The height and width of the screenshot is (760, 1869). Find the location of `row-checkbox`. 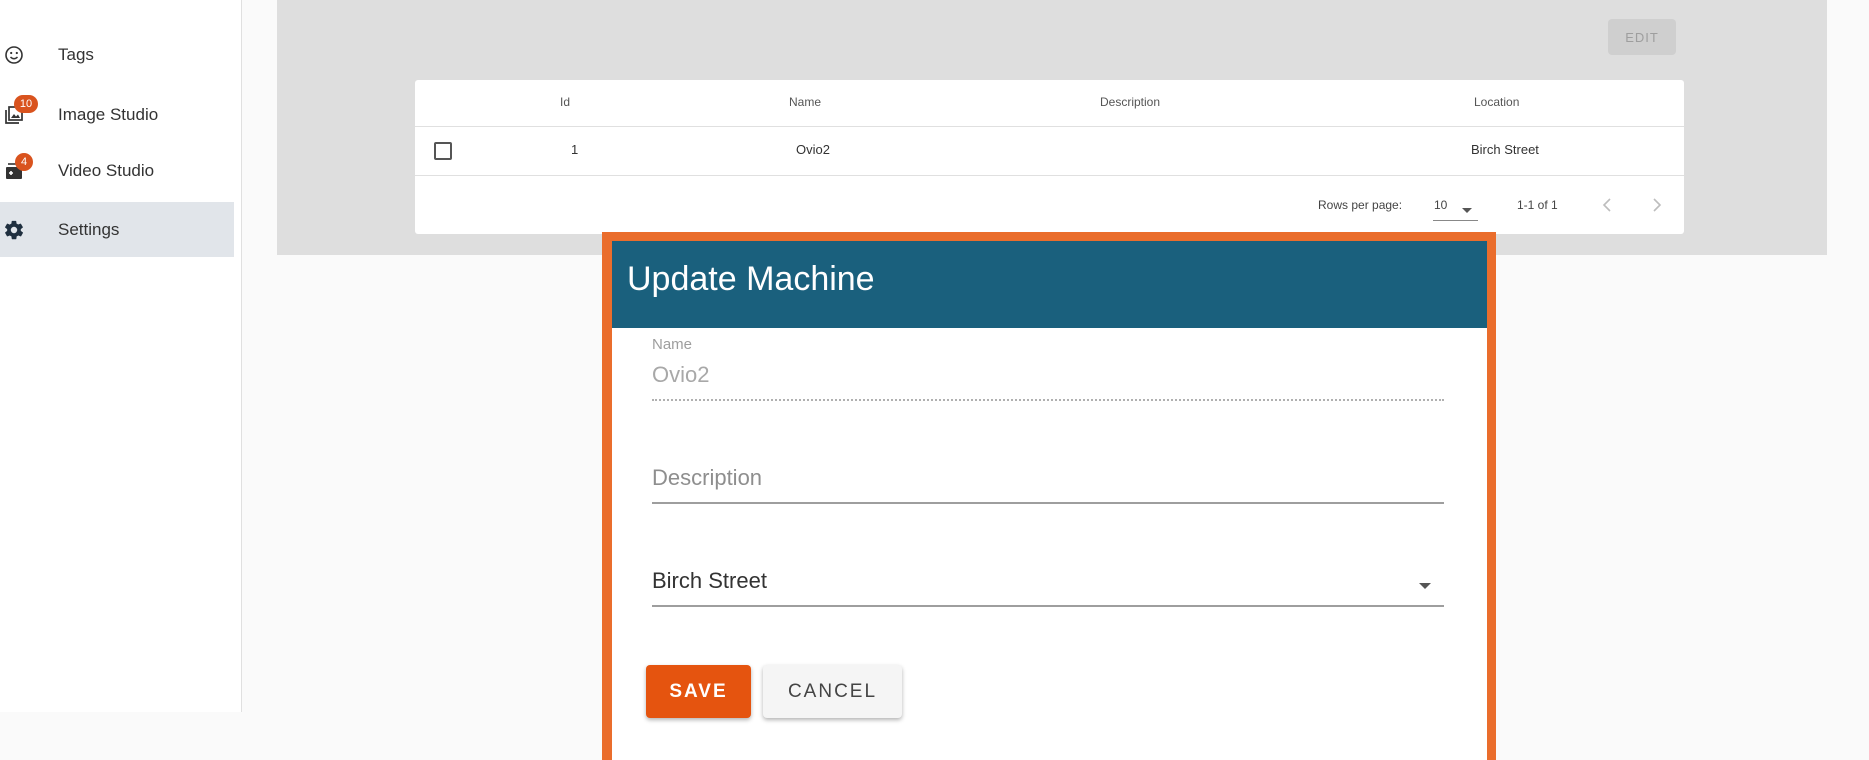

row-checkbox is located at coordinates (443, 151).